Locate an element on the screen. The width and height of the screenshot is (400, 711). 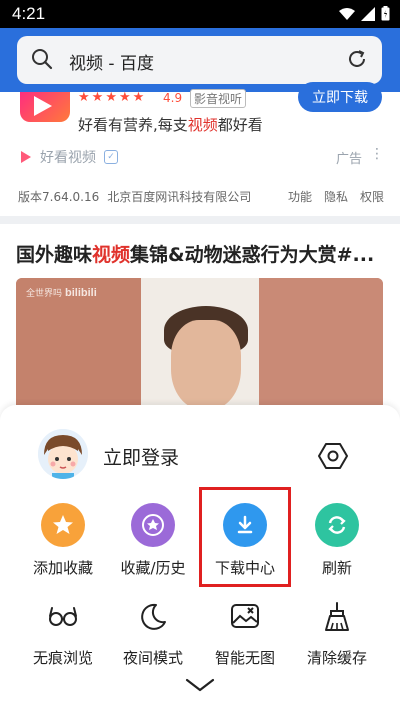
link-features: 功能 is located at coordinates (300, 196).